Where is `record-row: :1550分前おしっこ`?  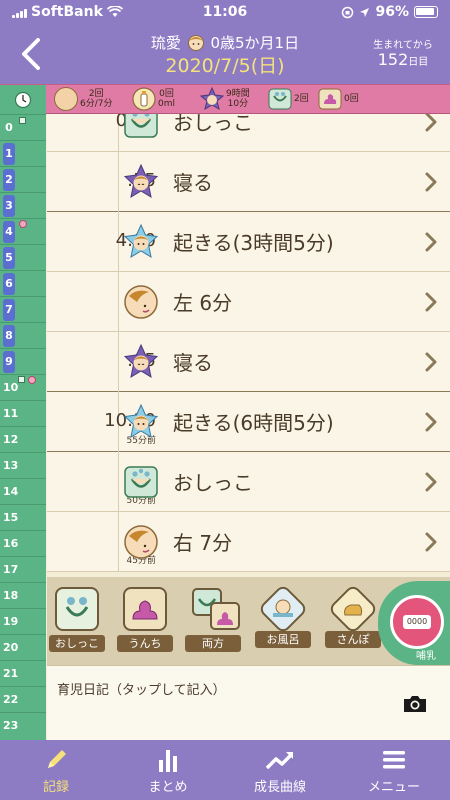
record-row: :1550分前おしっこ is located at coordinates (248, 482).